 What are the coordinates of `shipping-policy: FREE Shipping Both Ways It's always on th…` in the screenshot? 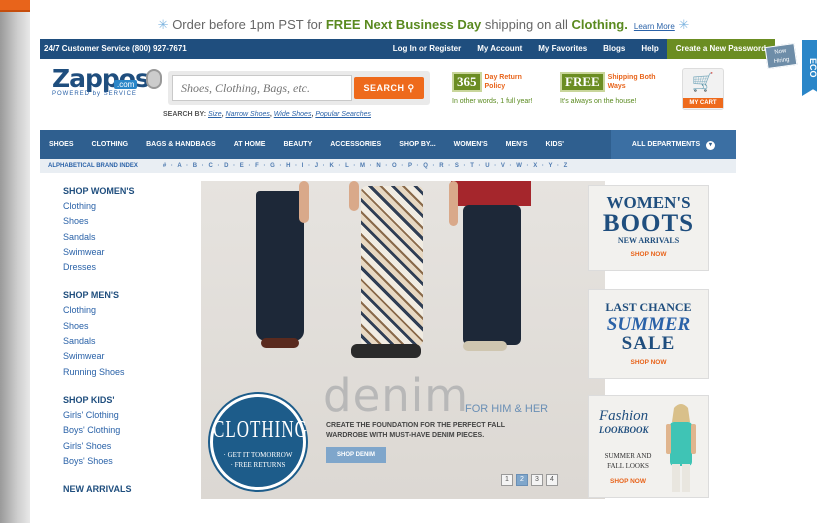 It's located at (610, 88).